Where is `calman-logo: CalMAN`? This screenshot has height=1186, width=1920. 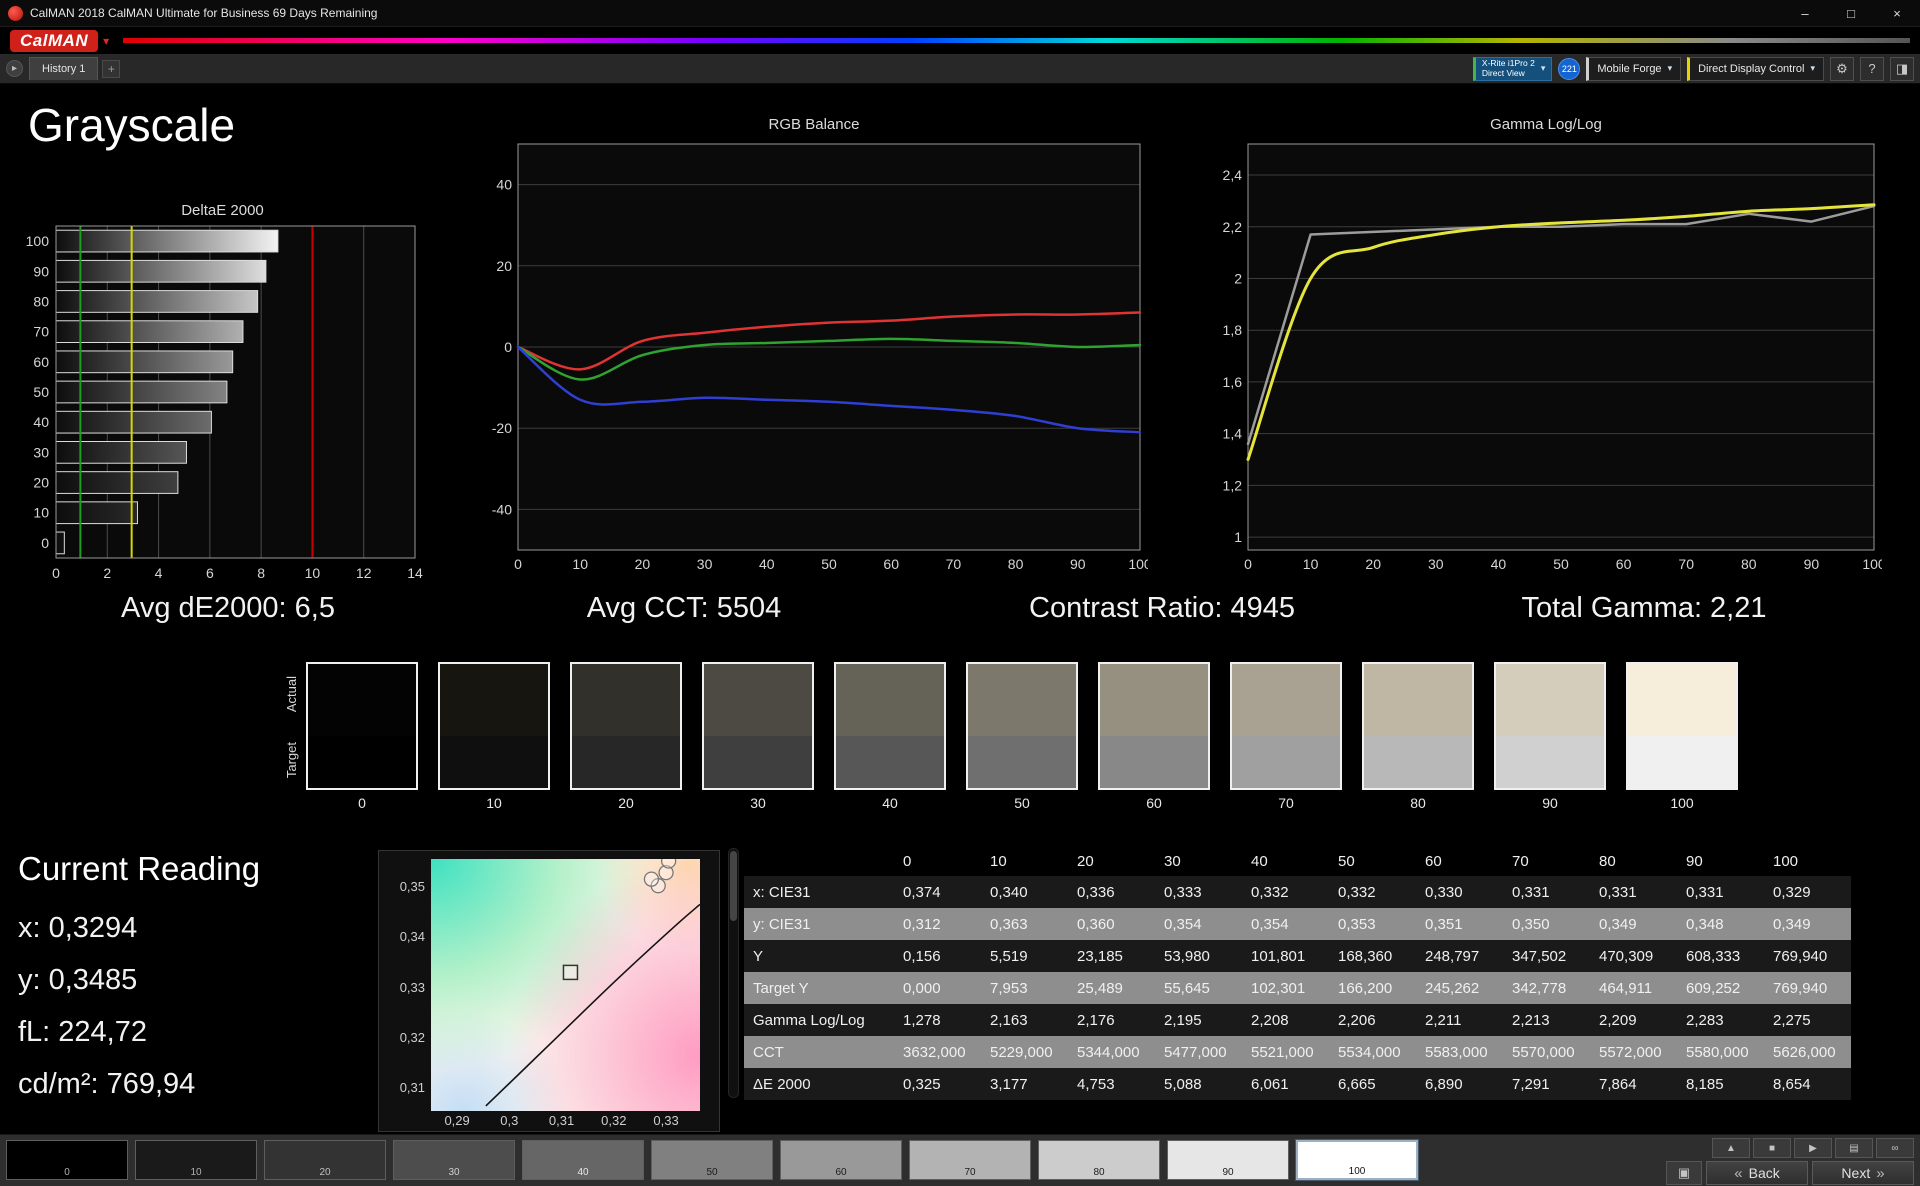 calman-logo: CalMAN is located at coordinates (54, 40).